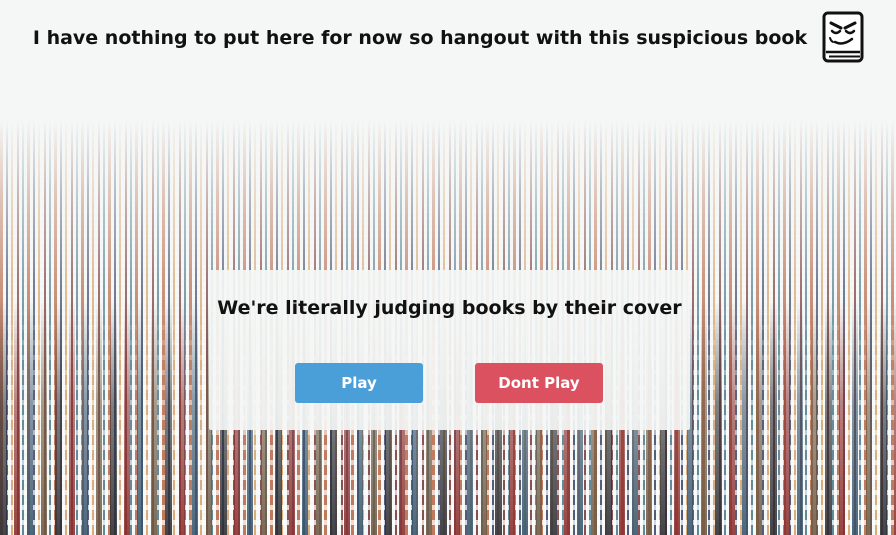  What do you see at coordinates (359, 383) in the screenshot?
I see `play-button: Play` at bounding box center [359, 383].